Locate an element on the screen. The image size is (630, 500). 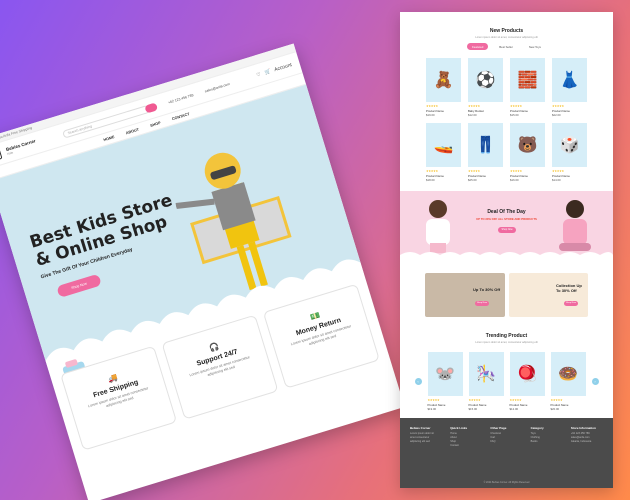
wishlist-icon: ♡ is located at coordinates (259, 74).